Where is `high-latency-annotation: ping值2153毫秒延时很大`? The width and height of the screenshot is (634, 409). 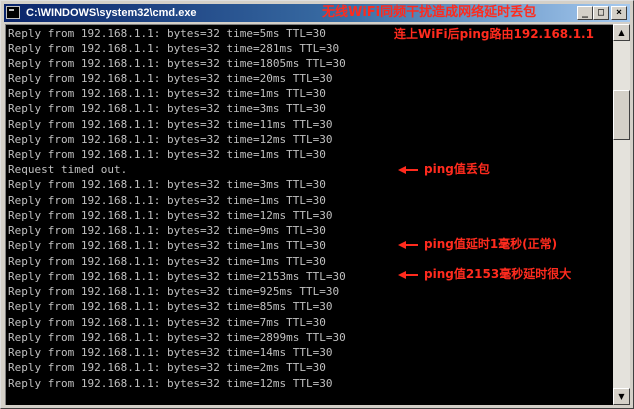
high-latency-annotation: ping值2153毫秒延时很大 is located at coordinates (498, 274).